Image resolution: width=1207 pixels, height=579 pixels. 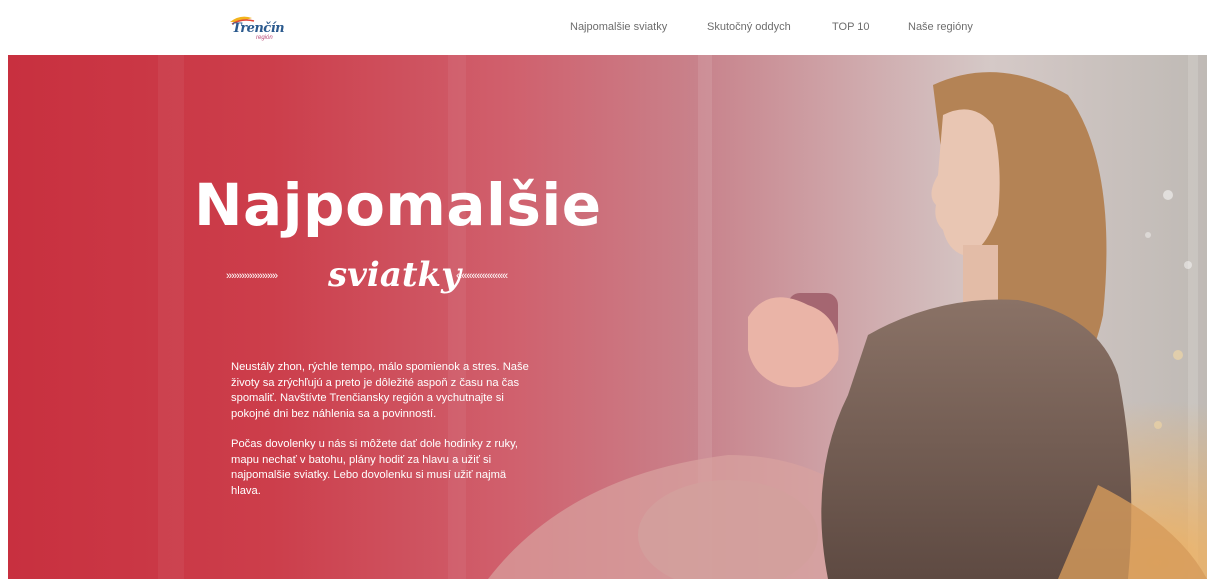 I want to click on nav-item-najpomalsie-sviatky: Najpomalšie sviatky, so click(x=618, y=27).